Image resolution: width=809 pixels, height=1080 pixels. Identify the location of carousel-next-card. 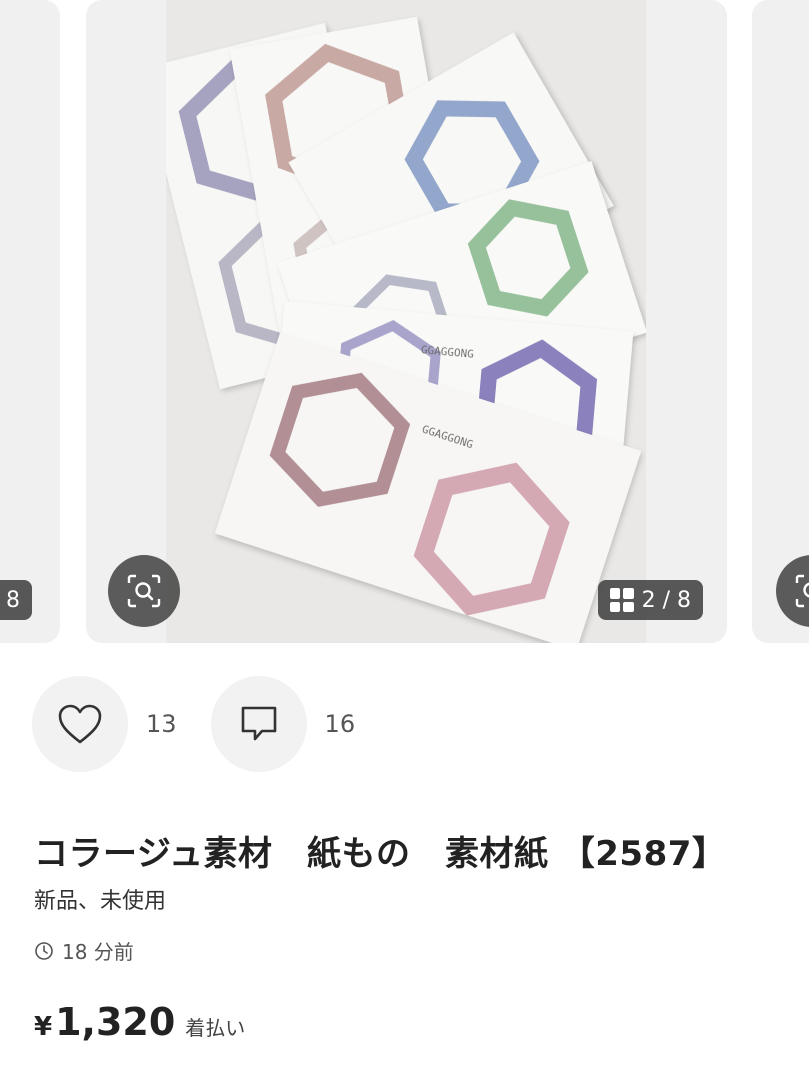
(780, 321).